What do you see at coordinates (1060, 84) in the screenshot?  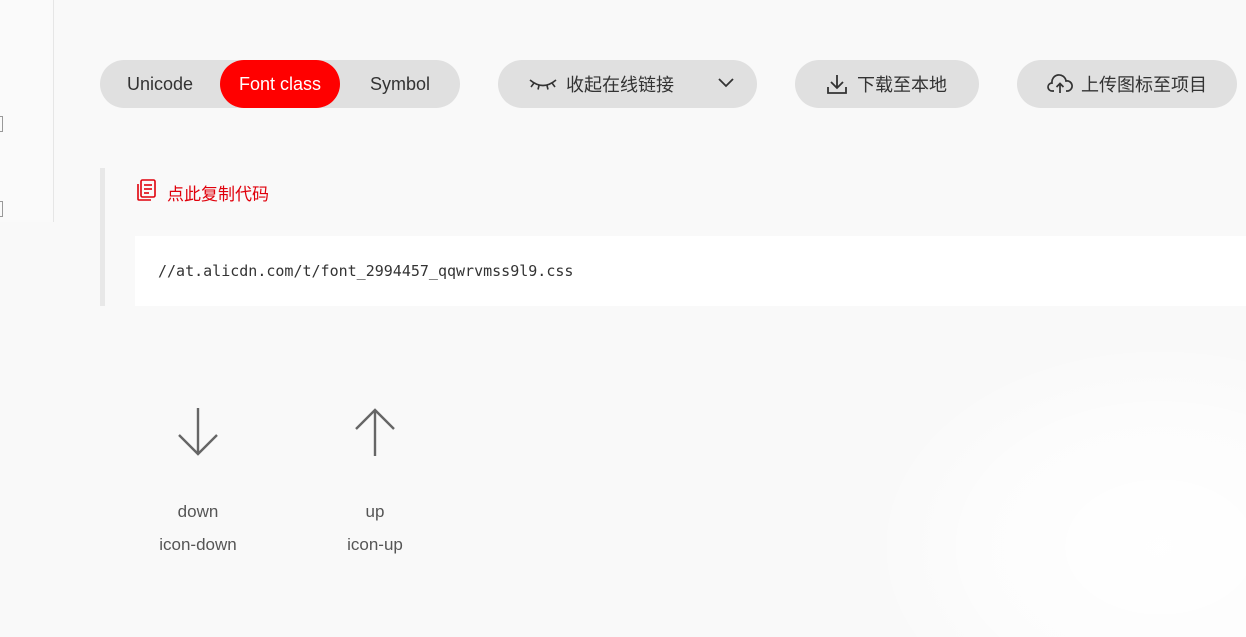 I see `cloud-upload-icon` at bounding box center [1060, 84].